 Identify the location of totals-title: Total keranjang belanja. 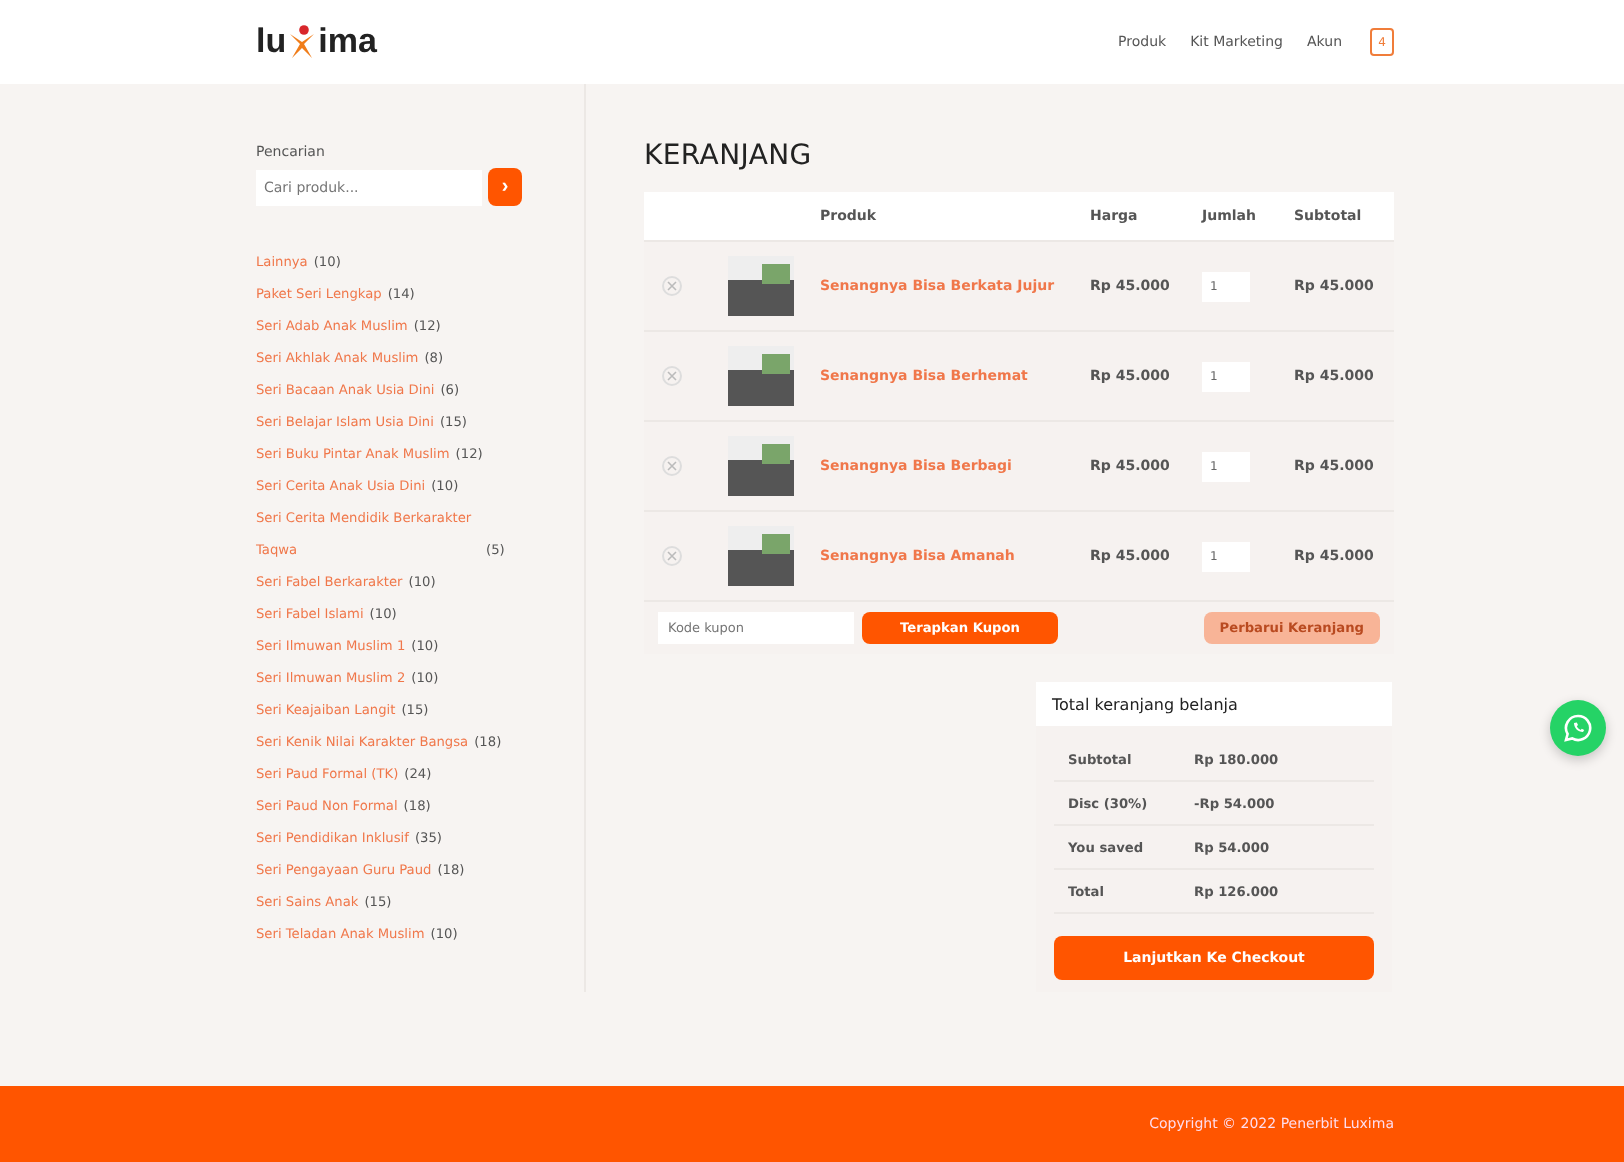
(1214, 704).